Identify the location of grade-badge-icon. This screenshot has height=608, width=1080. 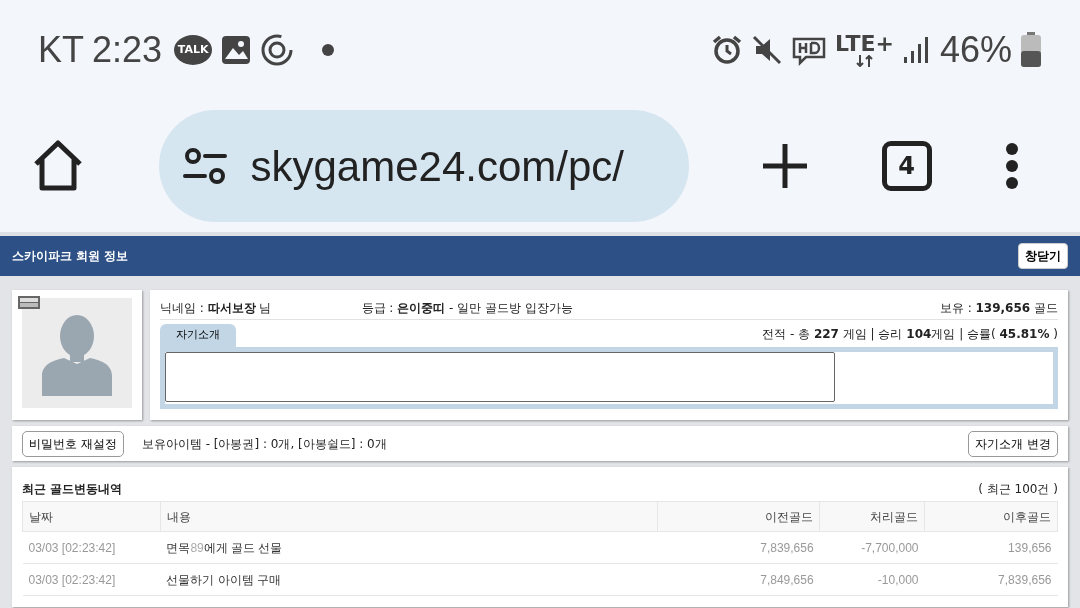
(29, 302).